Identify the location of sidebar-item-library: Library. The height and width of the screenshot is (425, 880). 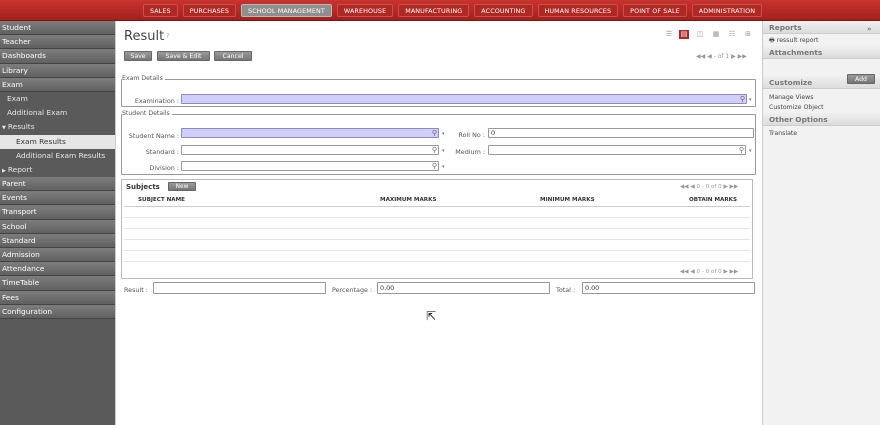
(57, 70).